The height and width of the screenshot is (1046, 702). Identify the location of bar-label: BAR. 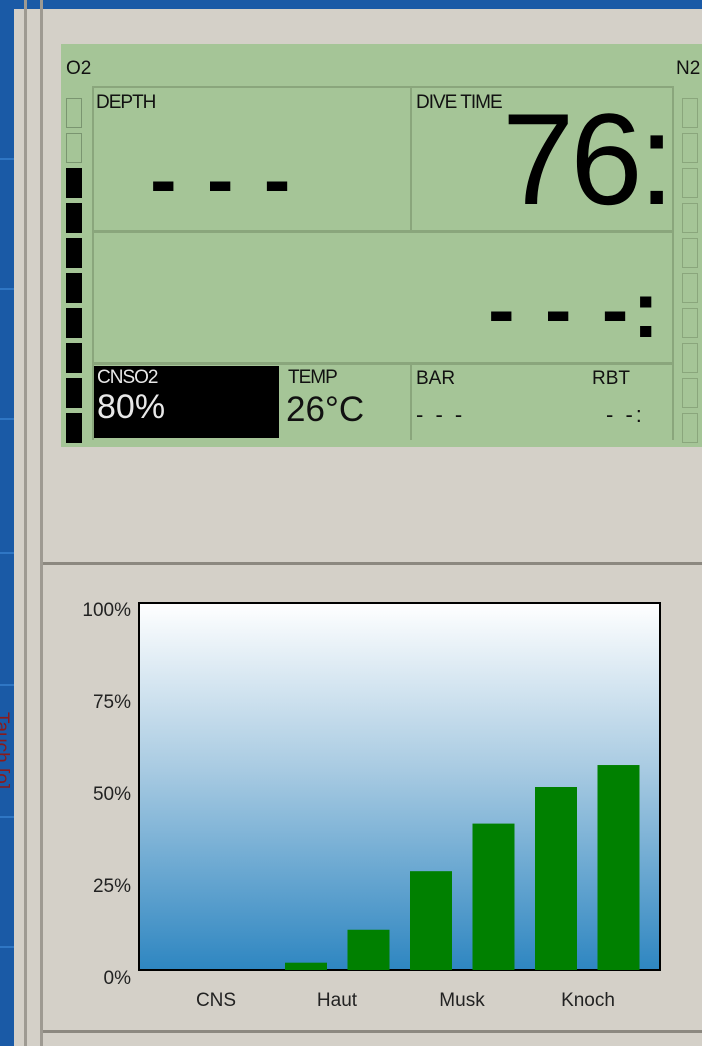
(436, 378).